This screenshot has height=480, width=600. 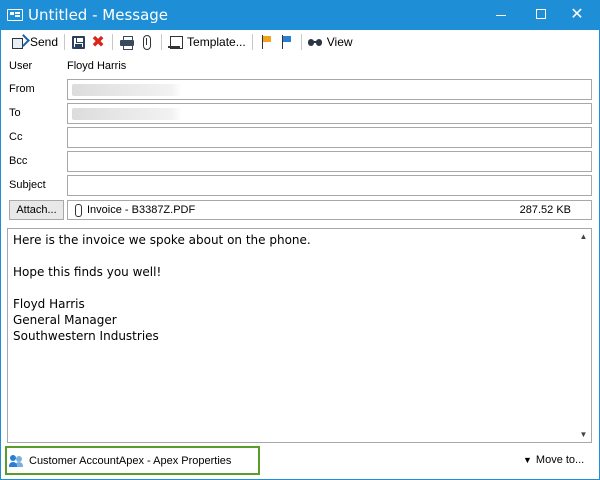 What do you see at coordinates (329, 161) in the screenshot?
I see `bcc-field` at bounding box center [329, 161].